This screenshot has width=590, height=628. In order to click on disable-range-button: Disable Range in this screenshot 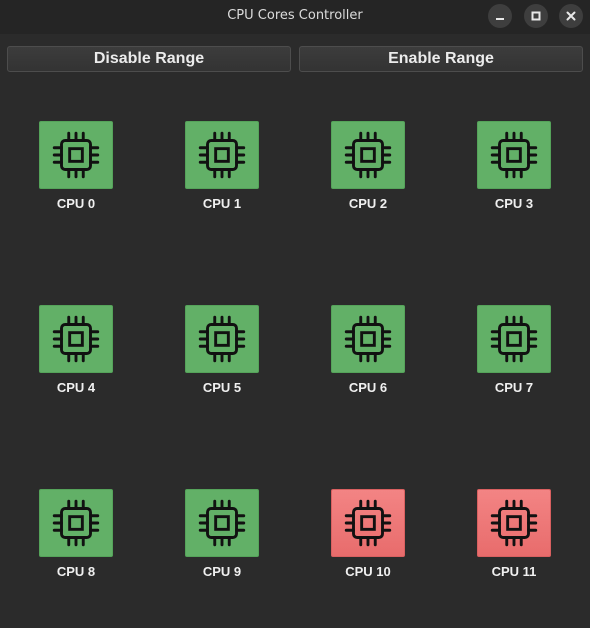, I will do `click(149, 59)`.